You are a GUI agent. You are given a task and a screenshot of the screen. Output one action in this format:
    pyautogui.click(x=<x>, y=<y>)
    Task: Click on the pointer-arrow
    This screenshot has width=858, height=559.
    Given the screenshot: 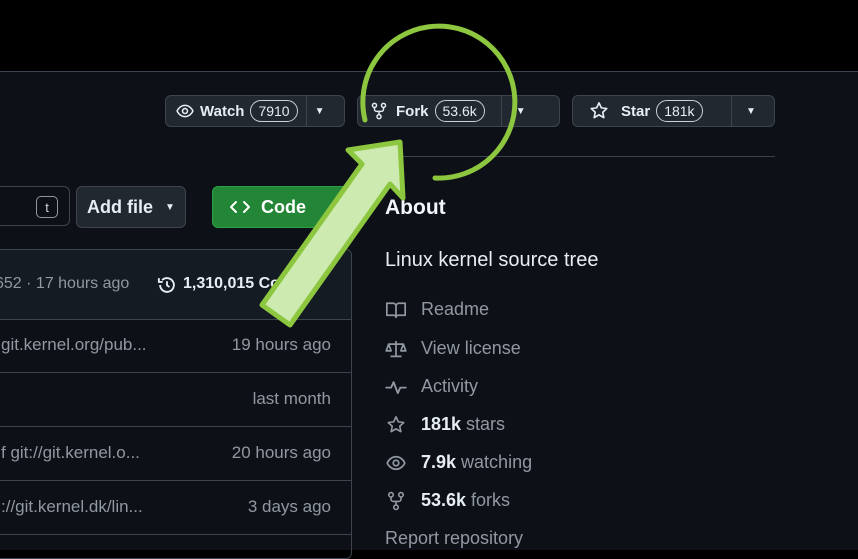 What is the action you would take?
    pyautogui.click(x=332, y=233)
    